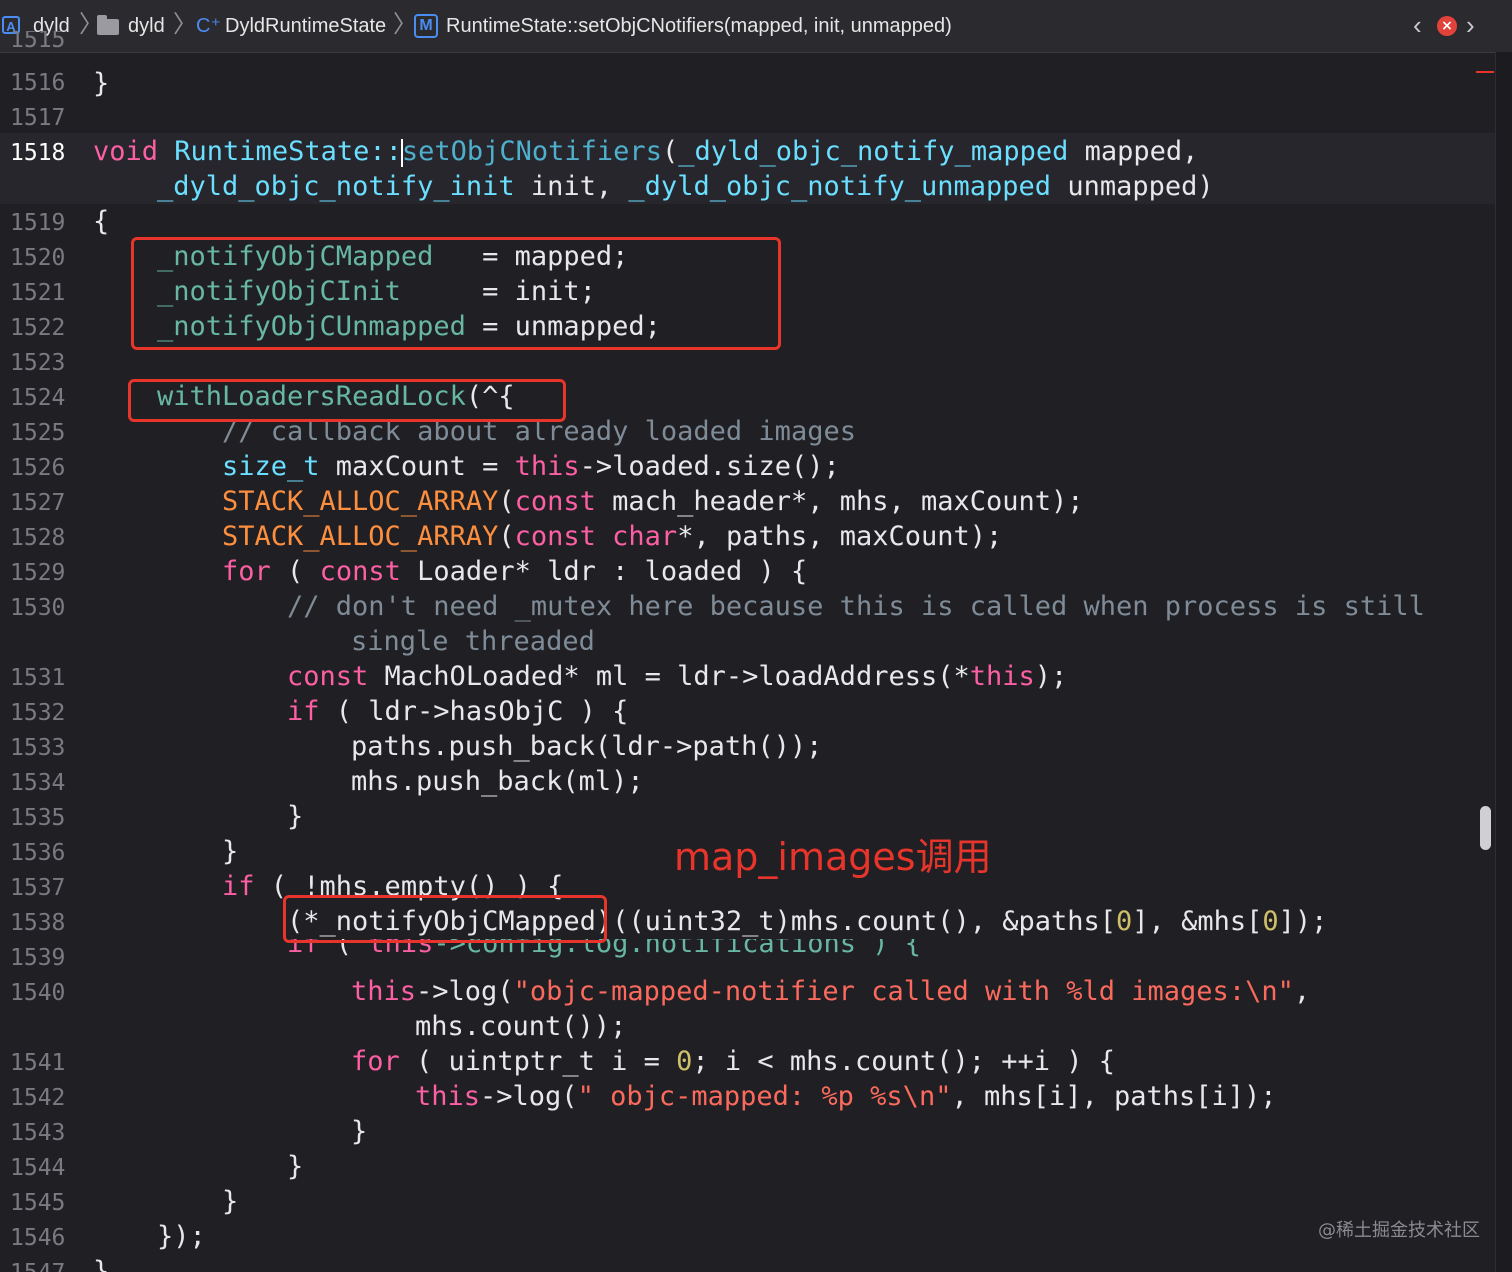 The width and height of the screenshot is (1512, 1272). I want to click on code-line-1516: }, so click(101, 83).